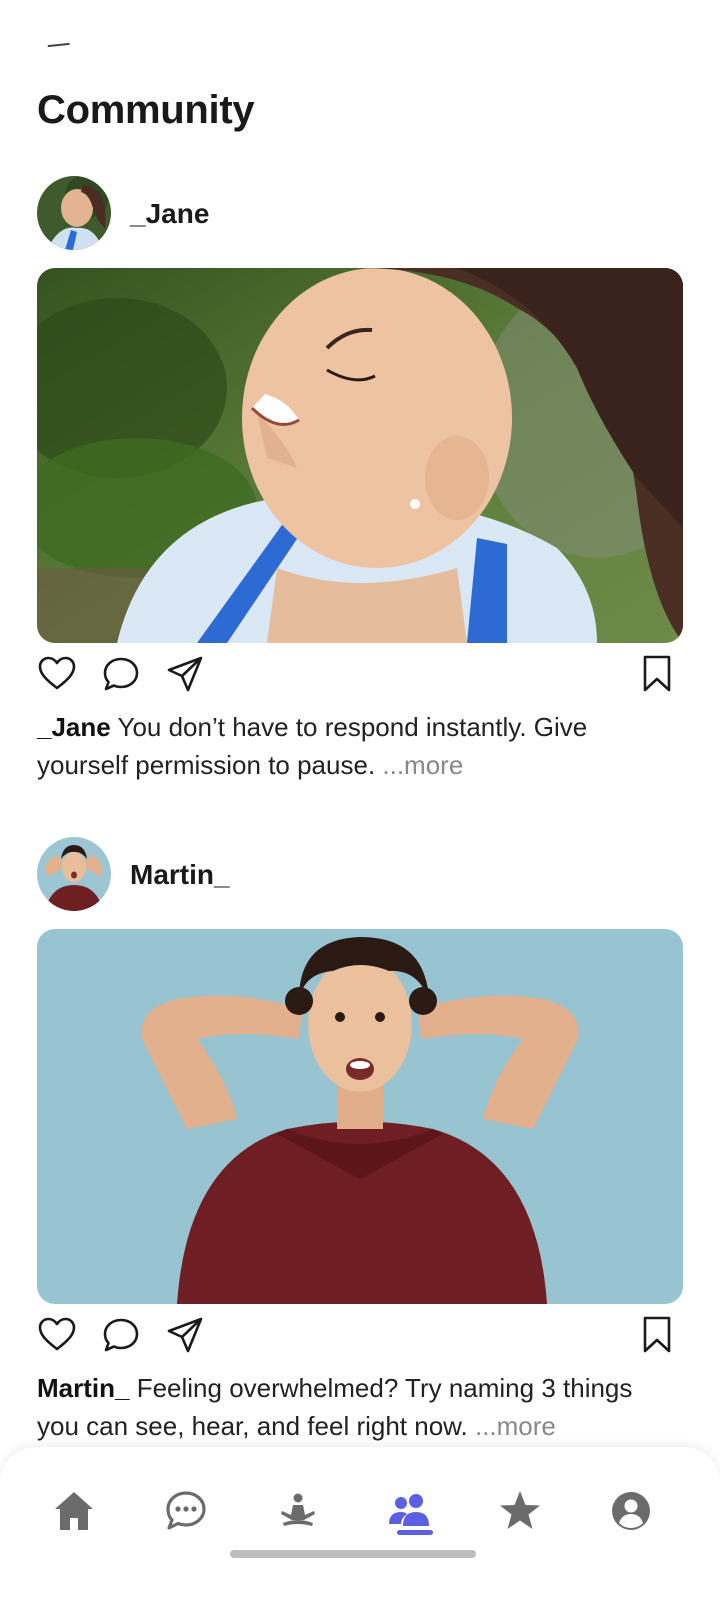 The image size is (720, 1600). I want to click on meditation-icon, so click(298, 1509).